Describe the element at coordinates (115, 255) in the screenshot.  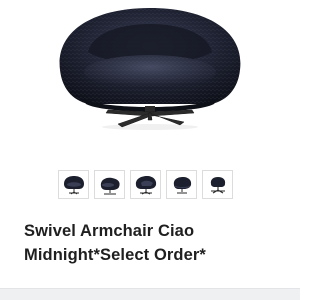
I see `product-title-line2: Midnight*Select Order*` at that location.